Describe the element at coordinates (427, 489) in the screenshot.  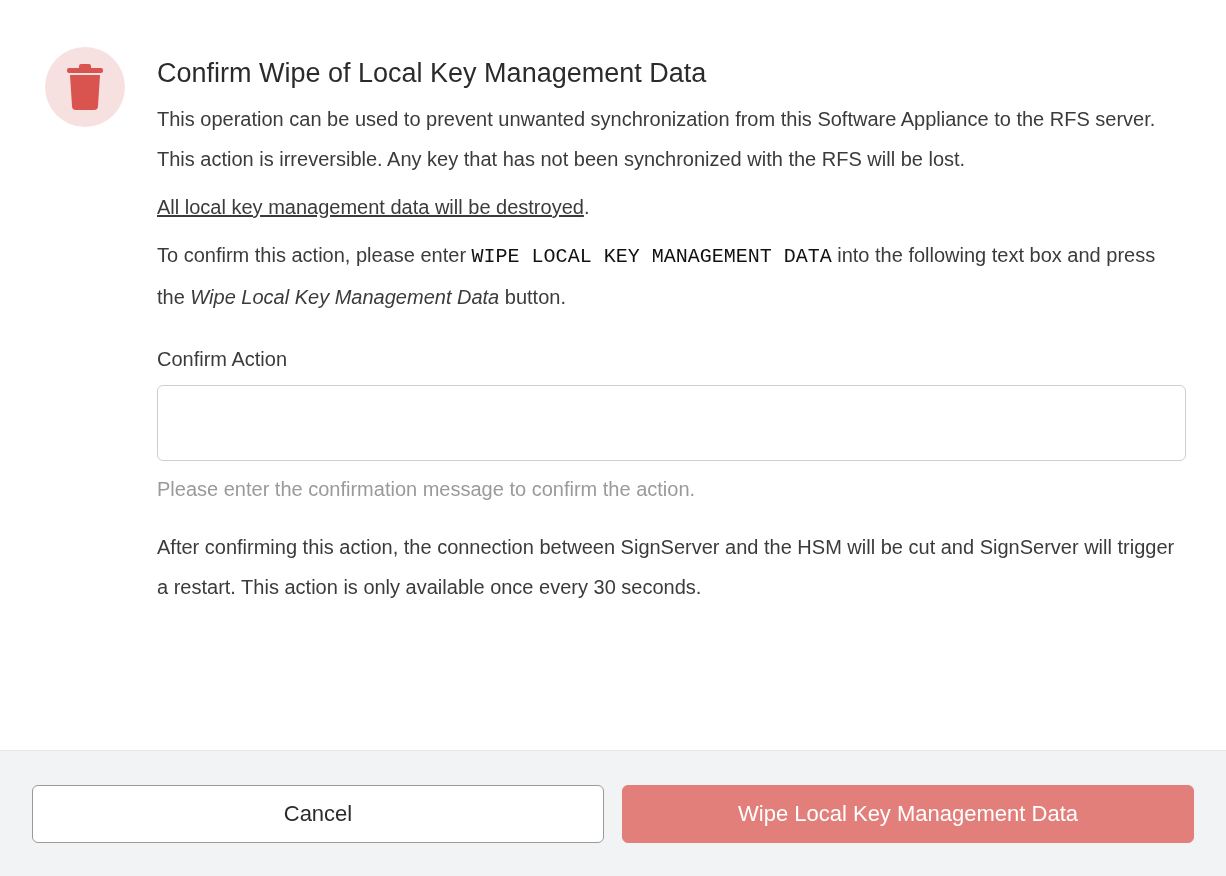
I see `field-help-text: Please enter the confirmation message to confirm the action.` at that location.